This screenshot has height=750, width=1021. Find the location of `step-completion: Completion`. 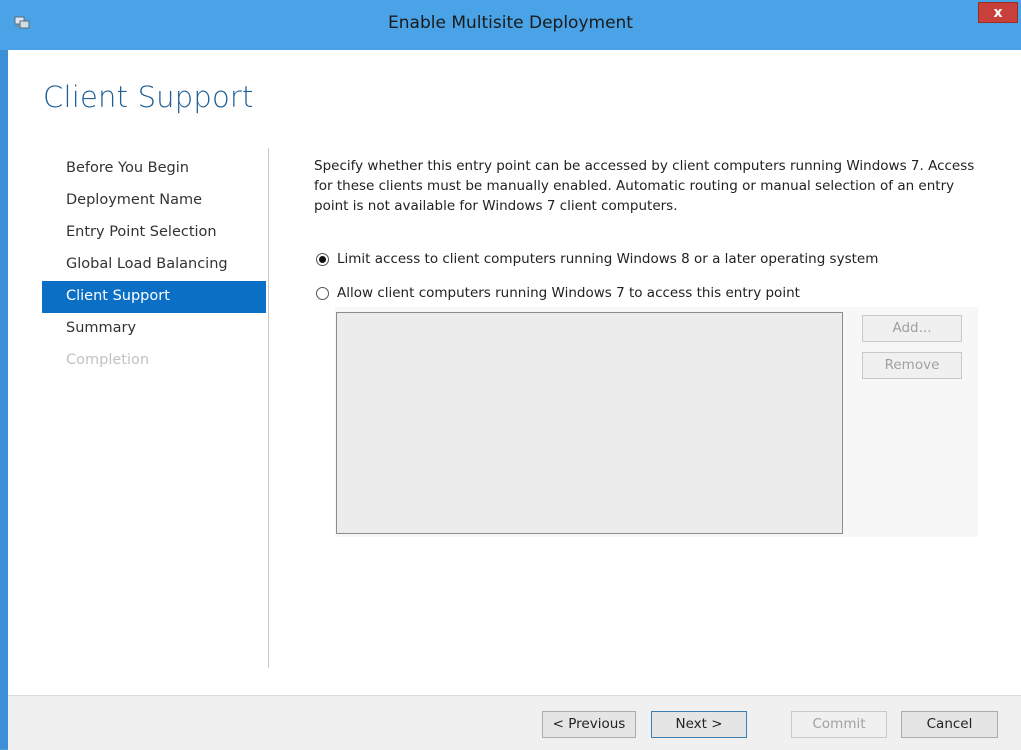

step-completion: Completion is located at coordinates (108, 360).